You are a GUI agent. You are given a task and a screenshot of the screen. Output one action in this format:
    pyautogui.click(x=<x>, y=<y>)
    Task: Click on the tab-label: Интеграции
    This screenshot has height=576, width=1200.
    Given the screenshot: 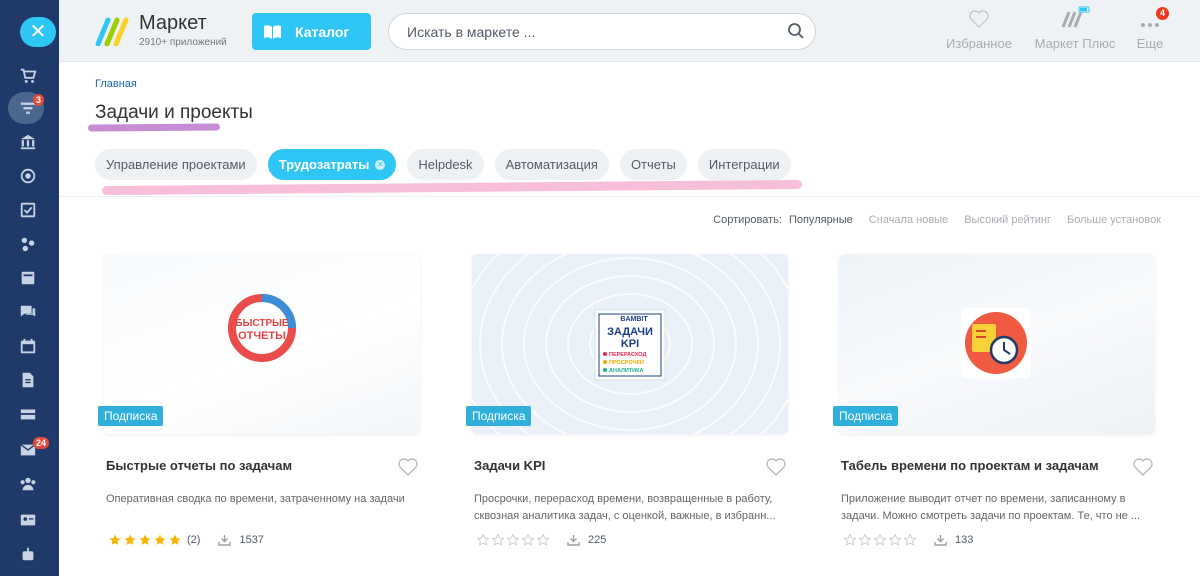 What is the action you would take?
    pyautogui.click(x=744, y=164)
    